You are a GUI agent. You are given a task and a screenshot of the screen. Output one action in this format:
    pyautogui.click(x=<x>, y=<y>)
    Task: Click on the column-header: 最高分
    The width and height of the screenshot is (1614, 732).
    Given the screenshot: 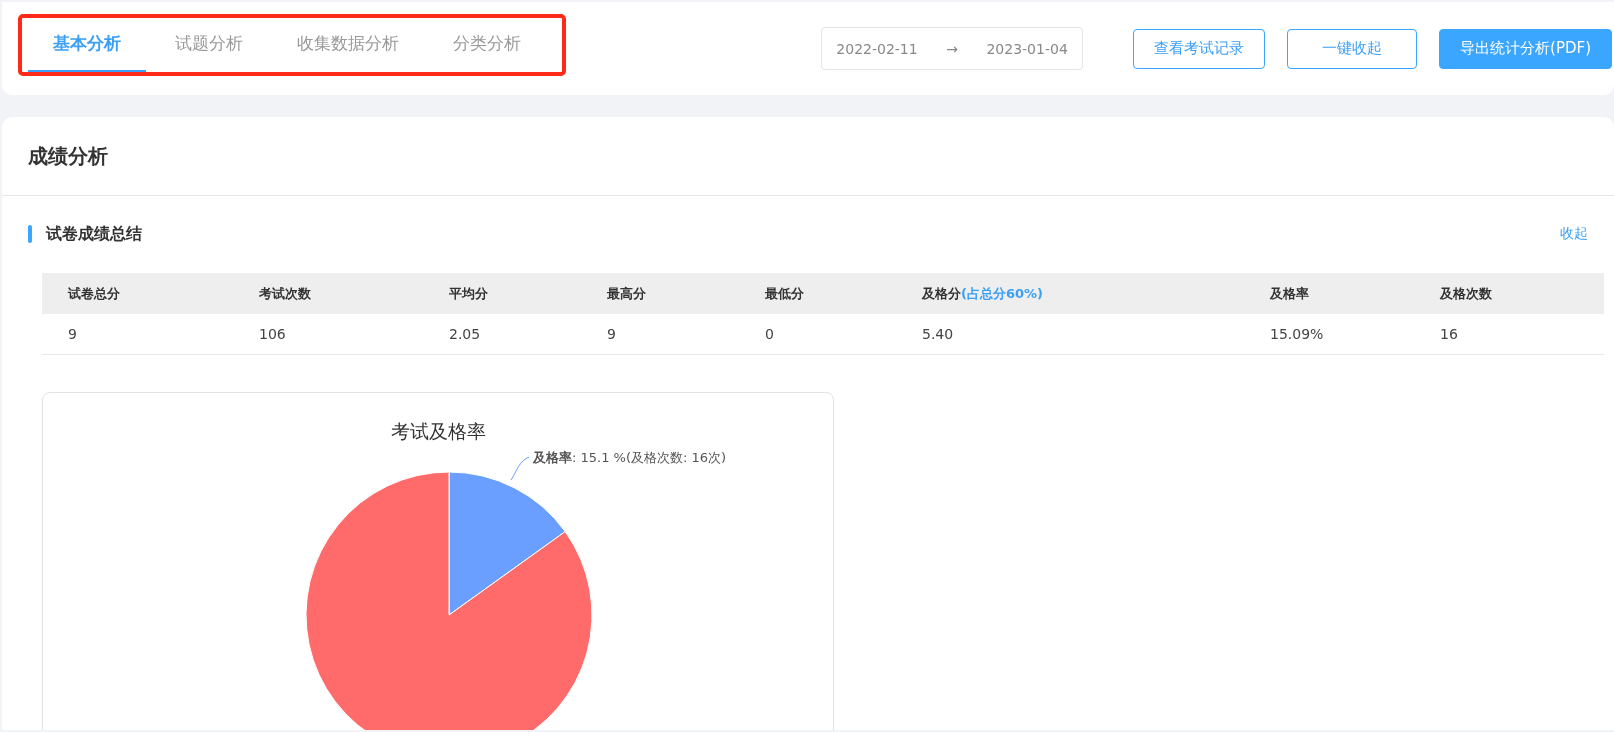 What is the action you would take?
    pyautogui.click(x=626, y=293)
    